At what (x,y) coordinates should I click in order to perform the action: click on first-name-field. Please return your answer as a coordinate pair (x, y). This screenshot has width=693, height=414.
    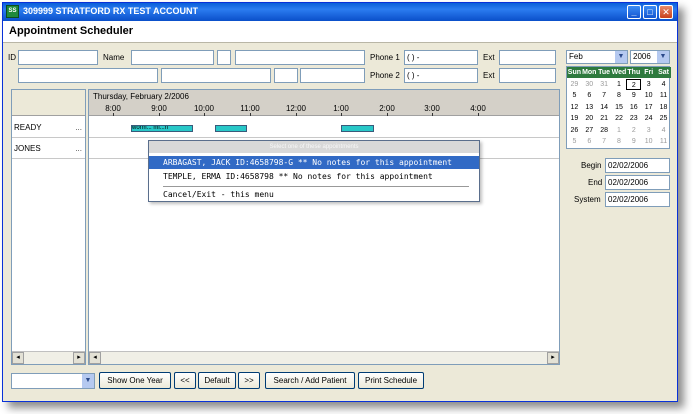
    Looking at the image, I should click on (300, 57).